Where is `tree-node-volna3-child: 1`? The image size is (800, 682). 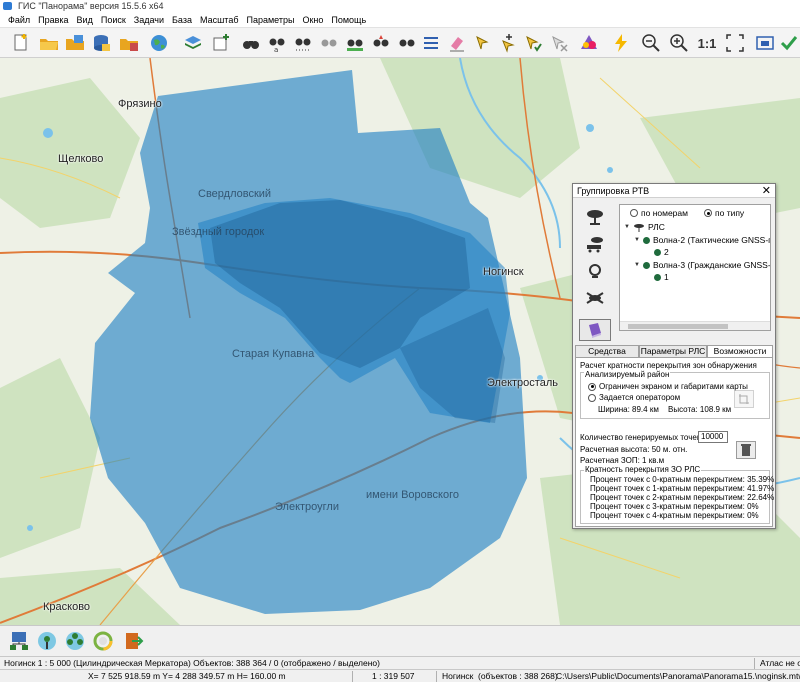 tree-node-volna3-child: 1 is located at coordinates (661, 277).